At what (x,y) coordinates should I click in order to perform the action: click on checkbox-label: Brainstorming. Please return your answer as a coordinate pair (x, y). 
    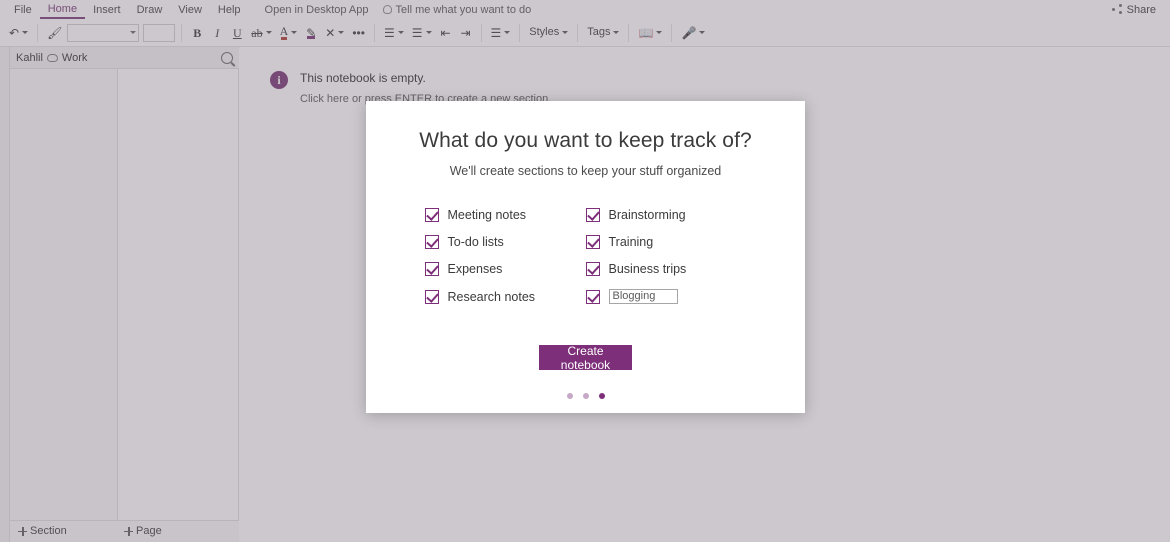
    Looking at the image, I should click on (647, 215).